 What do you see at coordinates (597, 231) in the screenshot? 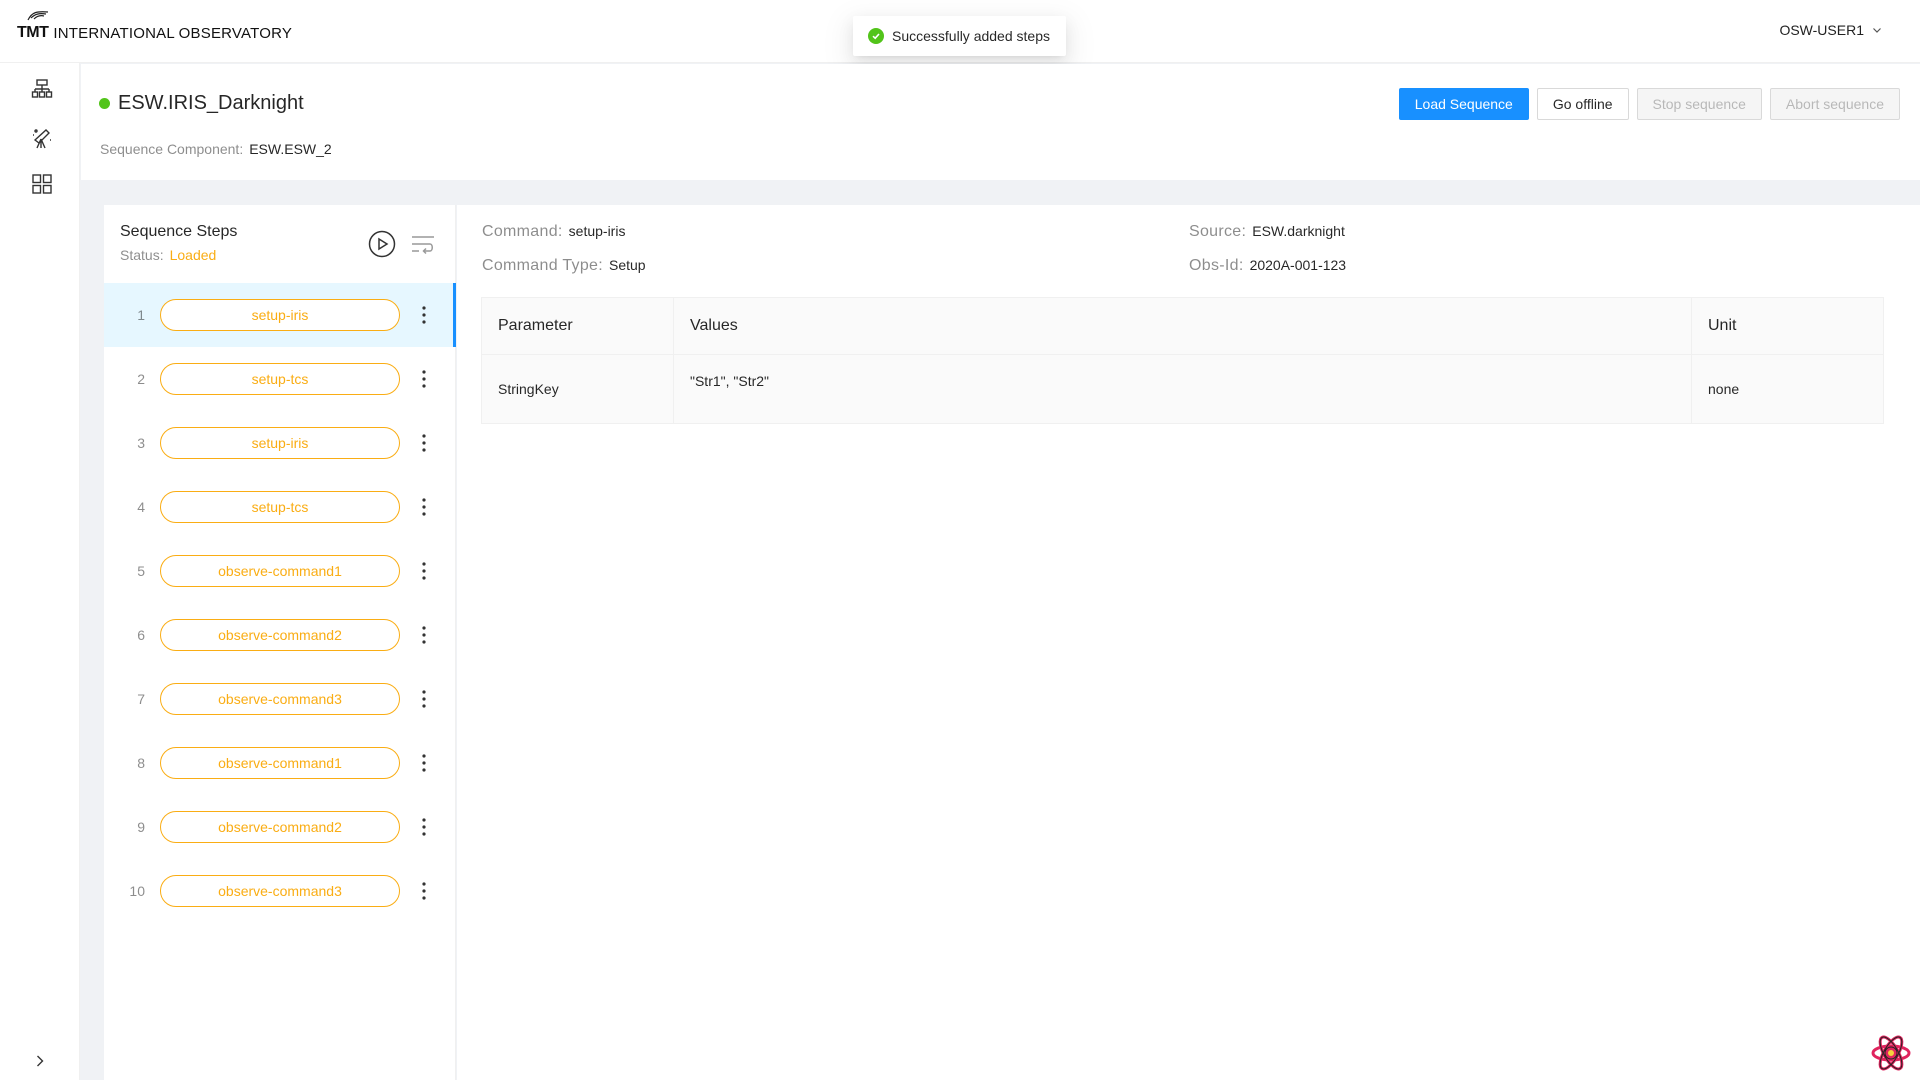
I see `command-value: setup-iris` at bounding box center [597, 231].